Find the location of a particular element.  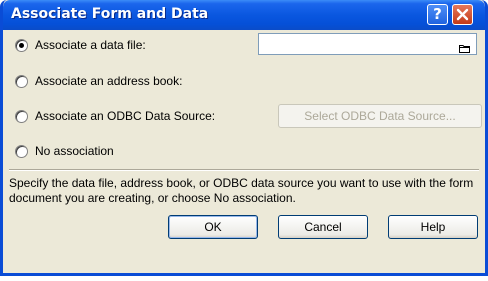

close-x-glyph is located at coordinates (462, 14).